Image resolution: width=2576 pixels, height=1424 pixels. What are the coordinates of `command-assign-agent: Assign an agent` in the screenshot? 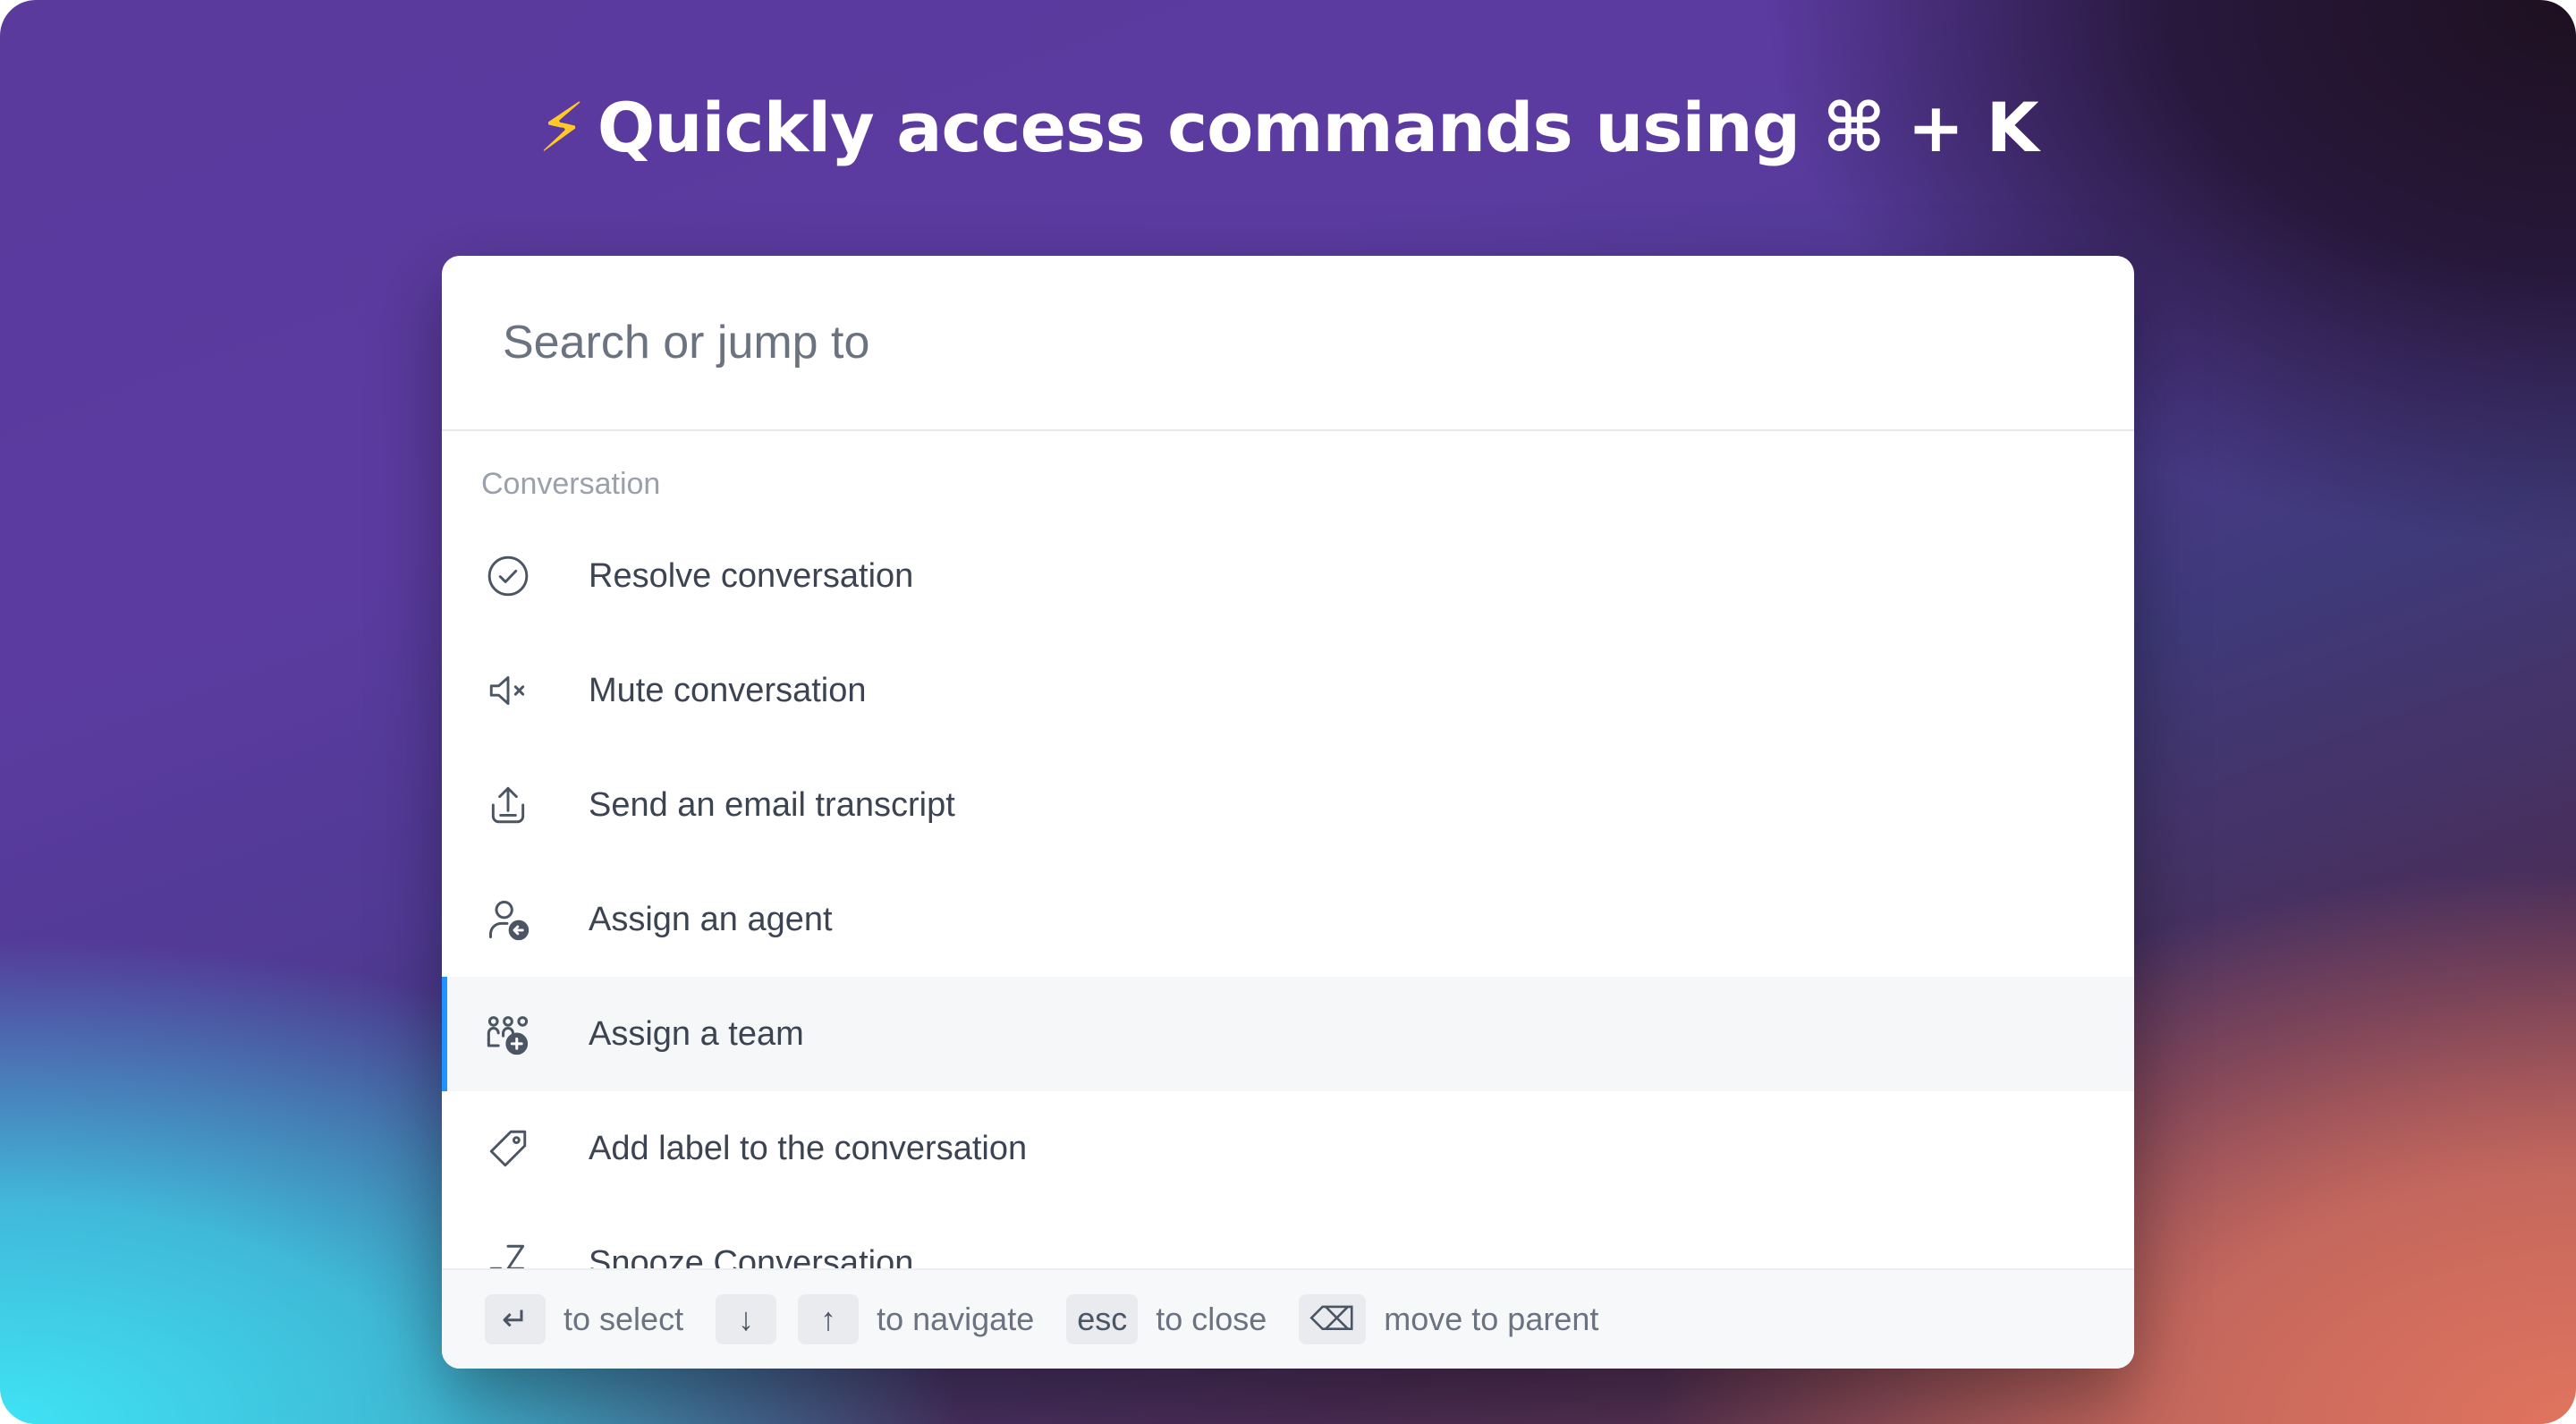 It's located at (1288, 919).